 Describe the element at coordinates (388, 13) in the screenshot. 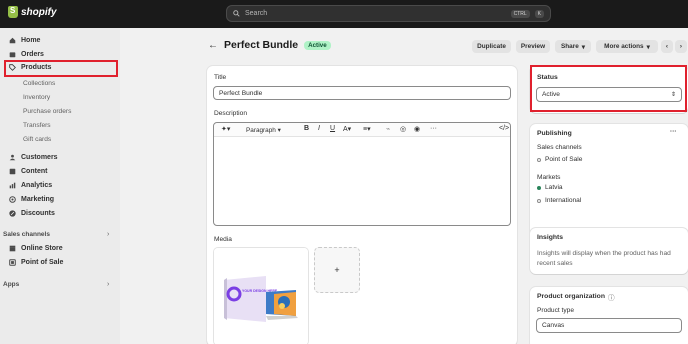

I see `search-bar: Search CTRL K` at that location.